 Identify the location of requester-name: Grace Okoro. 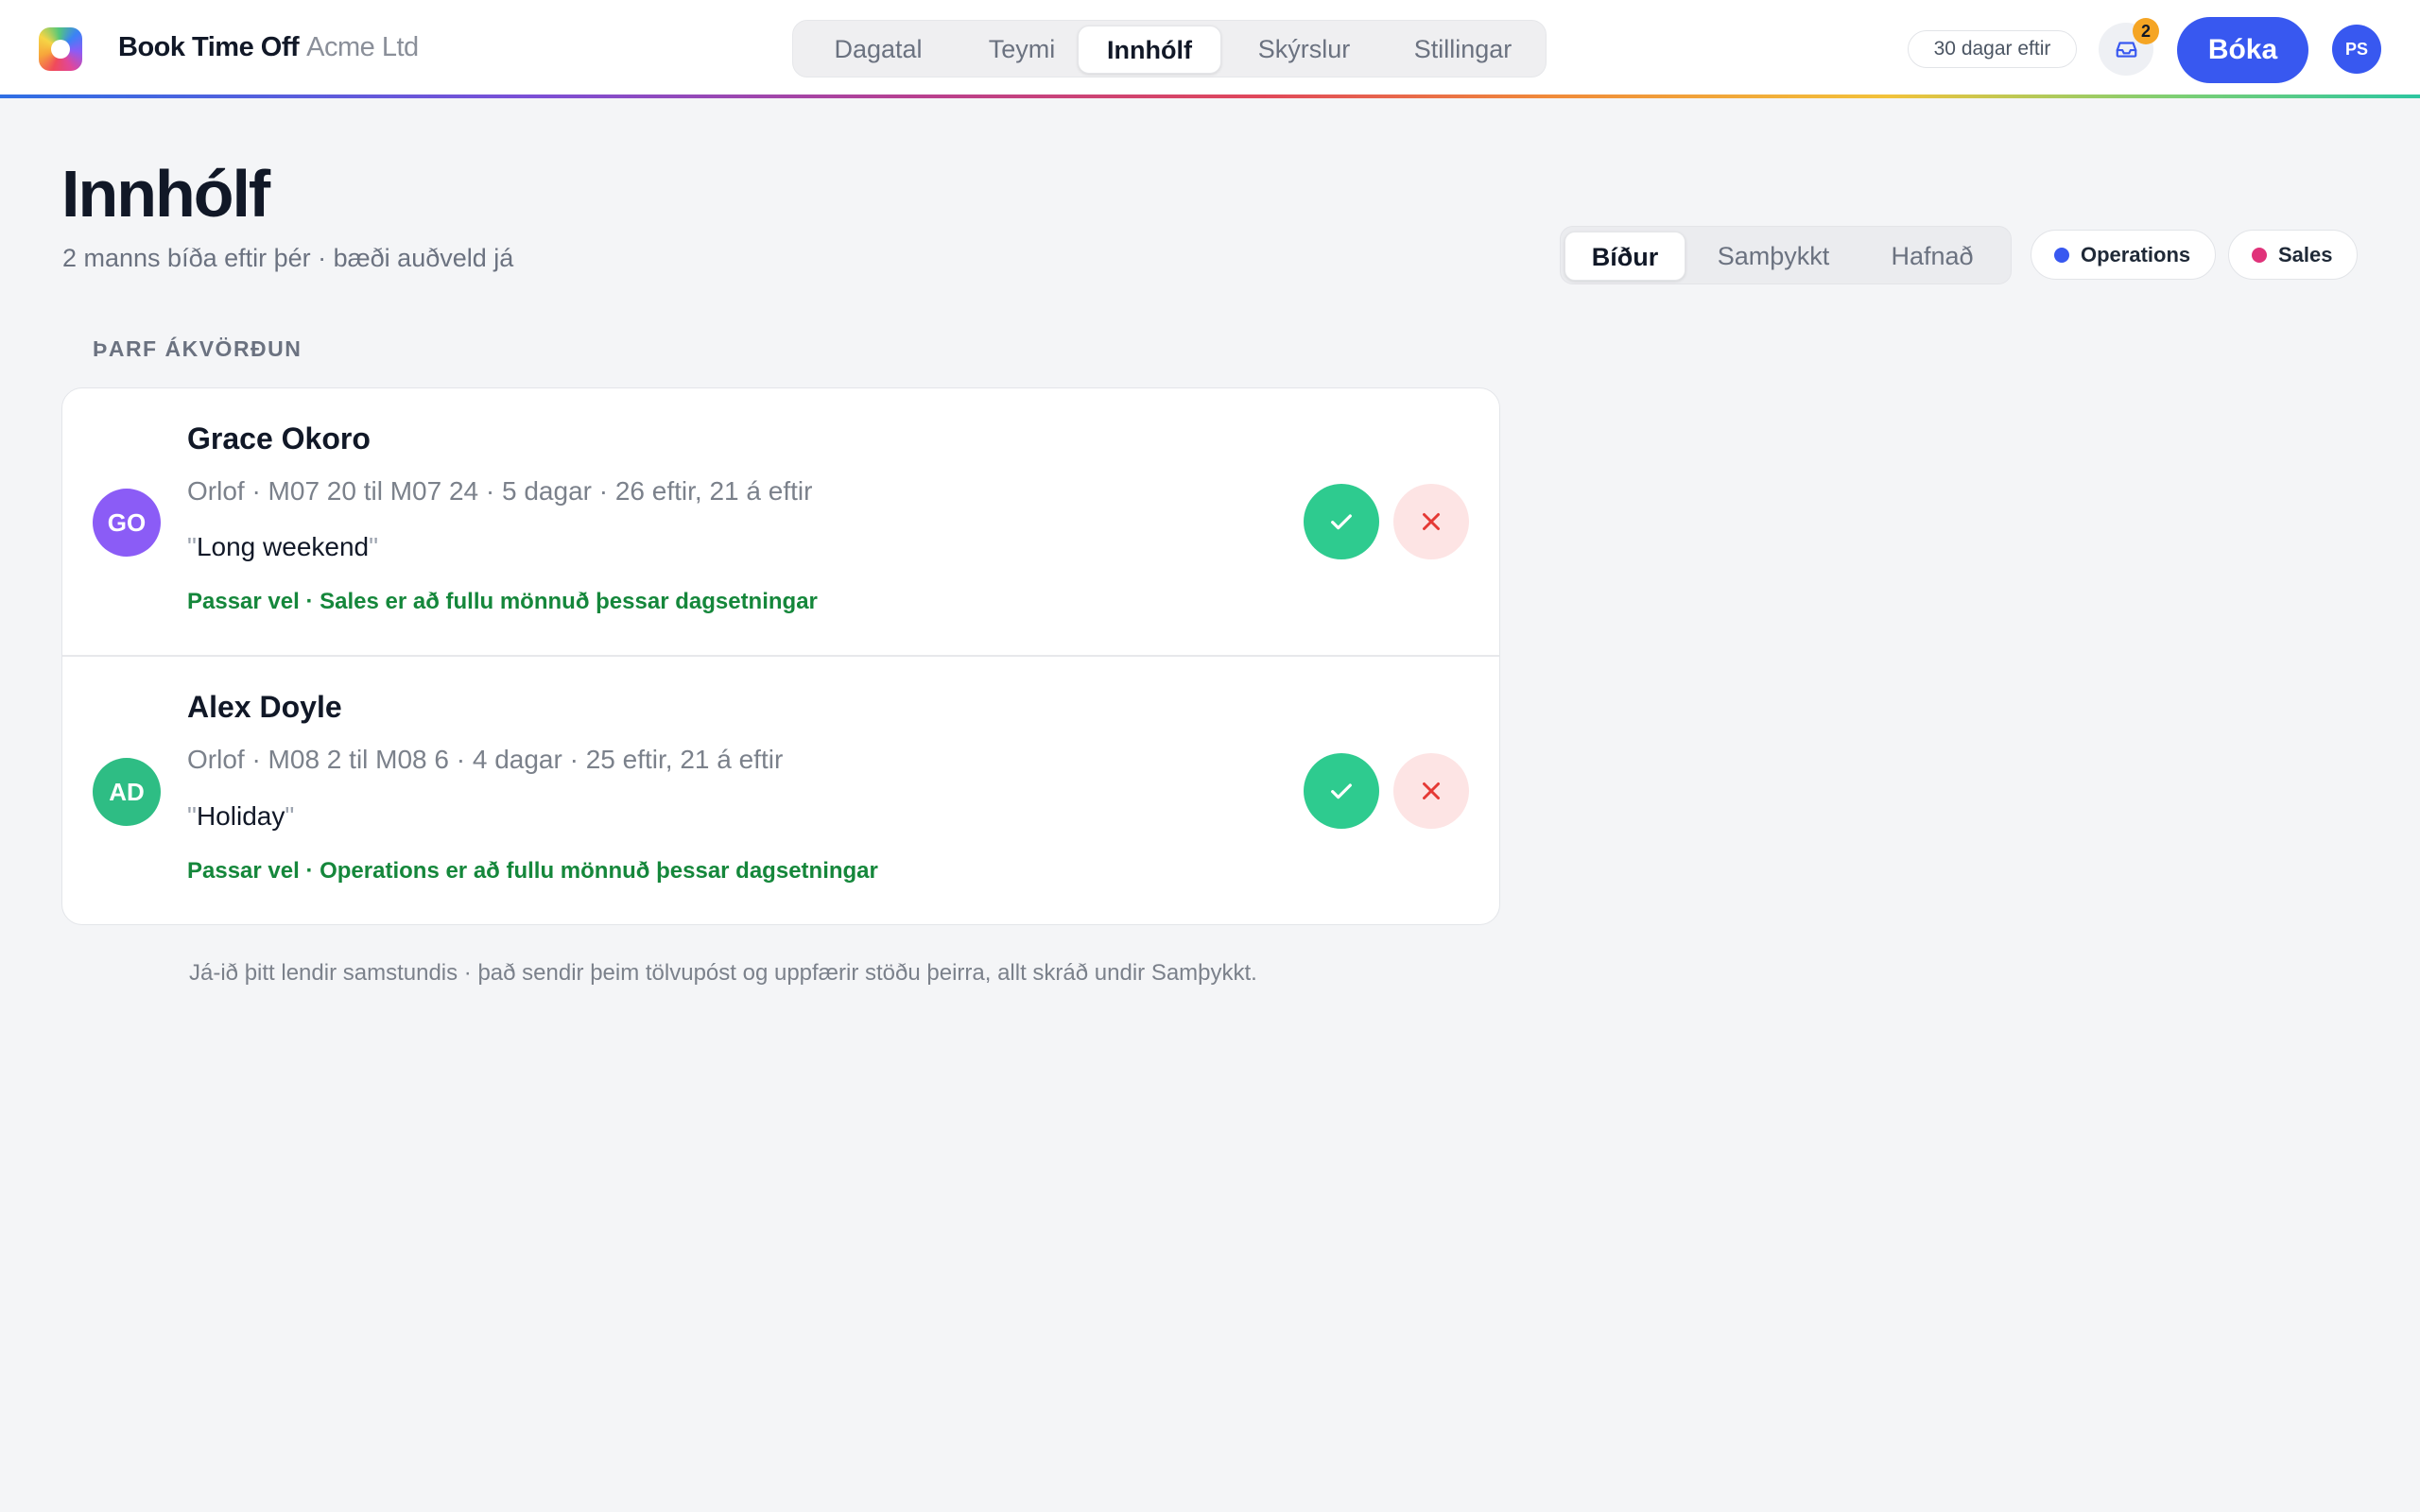
(279, 438).